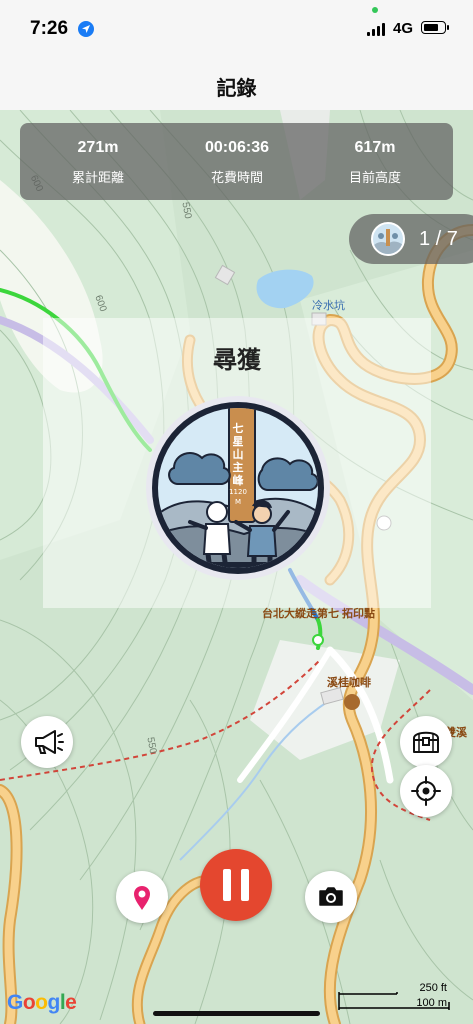 The width and height of the screenshot is (473, 1024). Describe the element at coordinates (328, 306) in the screenshot. I see `lake-label: 冷水坑` at that location.